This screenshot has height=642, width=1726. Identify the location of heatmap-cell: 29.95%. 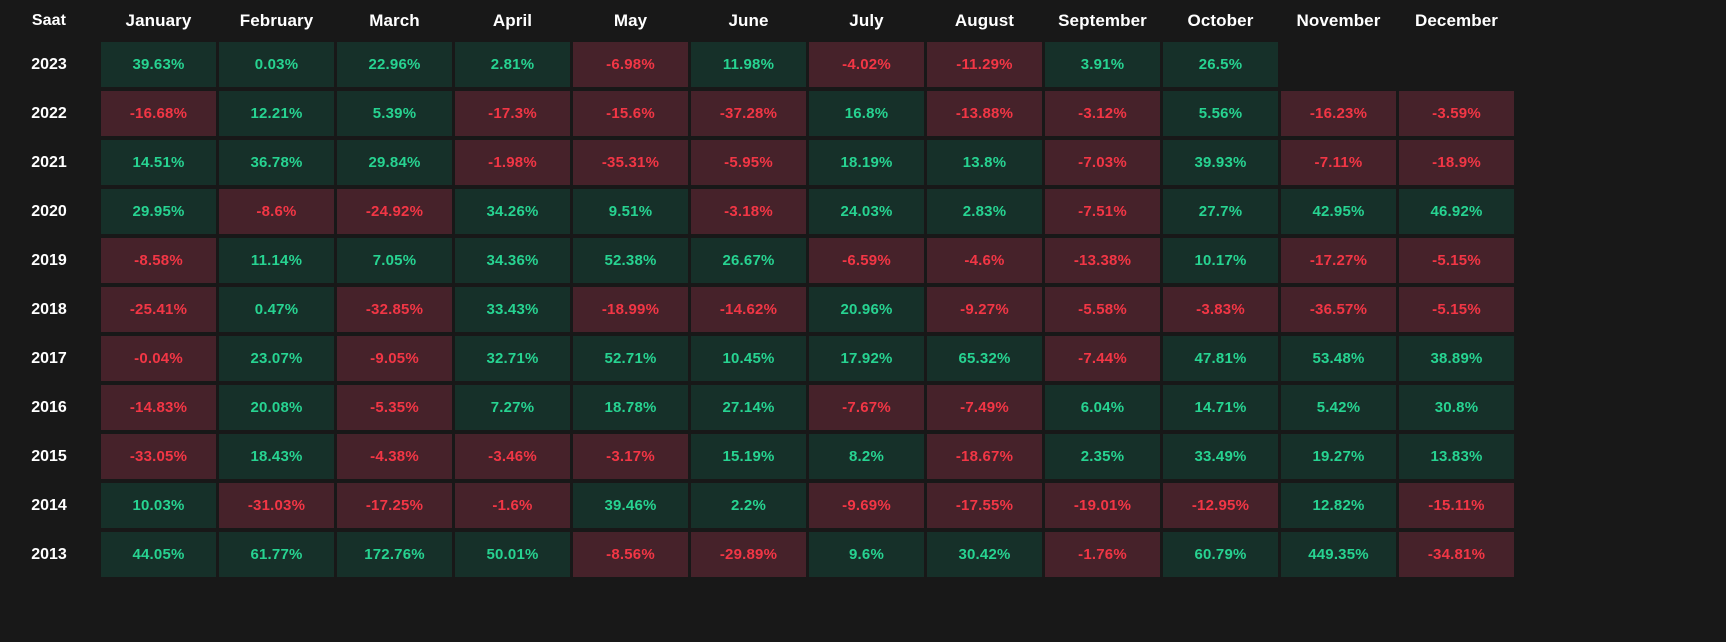
(158, 211).